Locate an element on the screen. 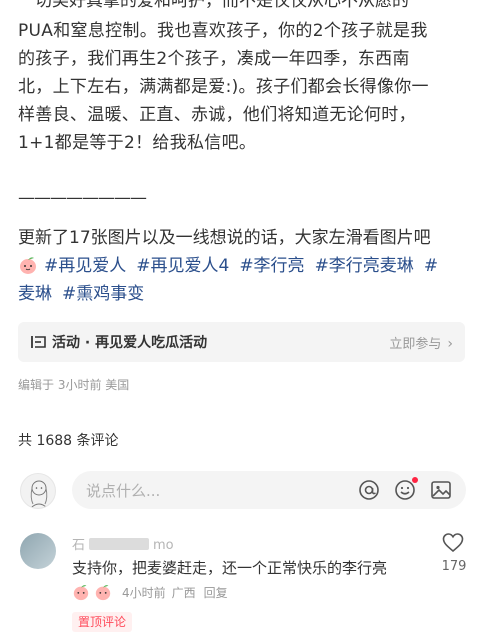 This screenshot has height=640, width=483. like-count: 179 is located at coordinates (454, 566).